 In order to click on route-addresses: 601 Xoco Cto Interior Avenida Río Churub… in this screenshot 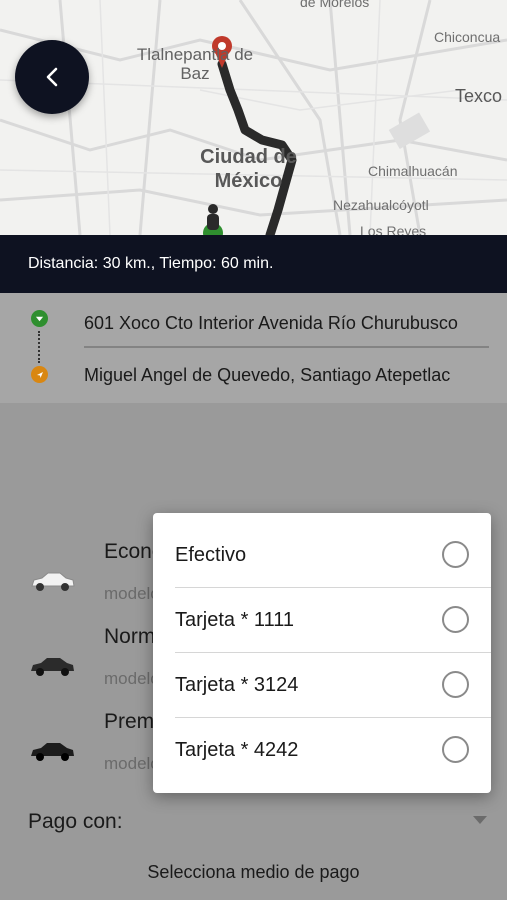, I will do `click(253, 348)`.